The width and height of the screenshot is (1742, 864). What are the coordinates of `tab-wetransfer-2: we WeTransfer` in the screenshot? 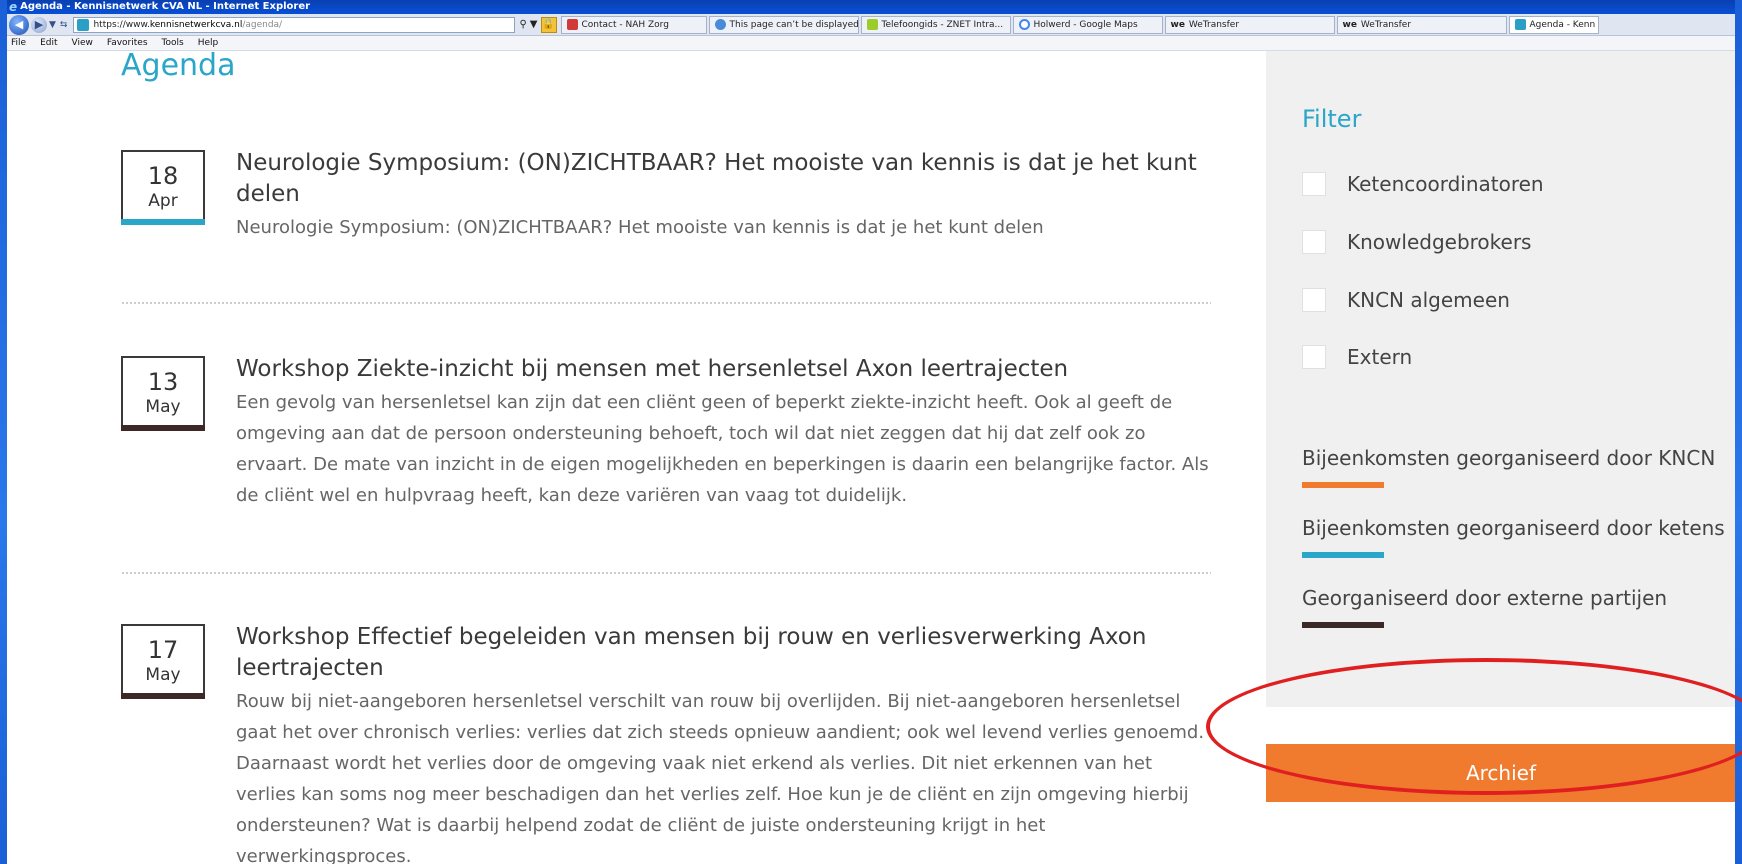 It's located at (1421, 24).